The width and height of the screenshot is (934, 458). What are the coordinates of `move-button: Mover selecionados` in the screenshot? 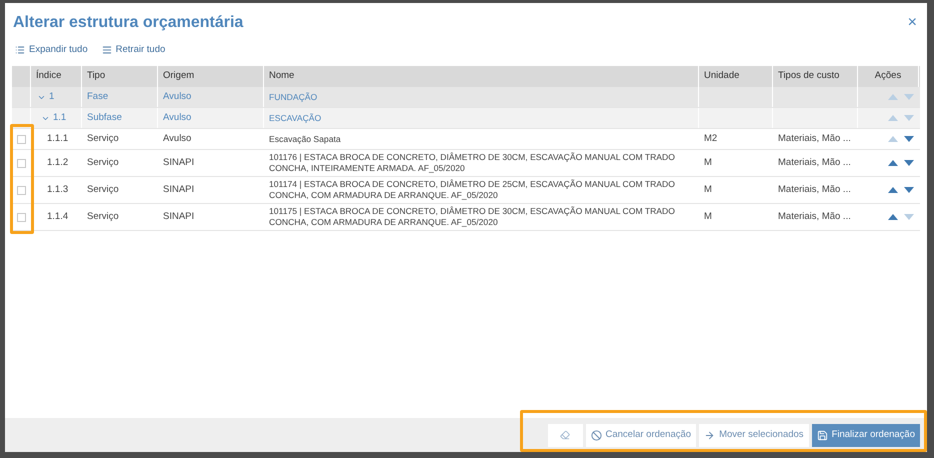 It's located at (754, 435).